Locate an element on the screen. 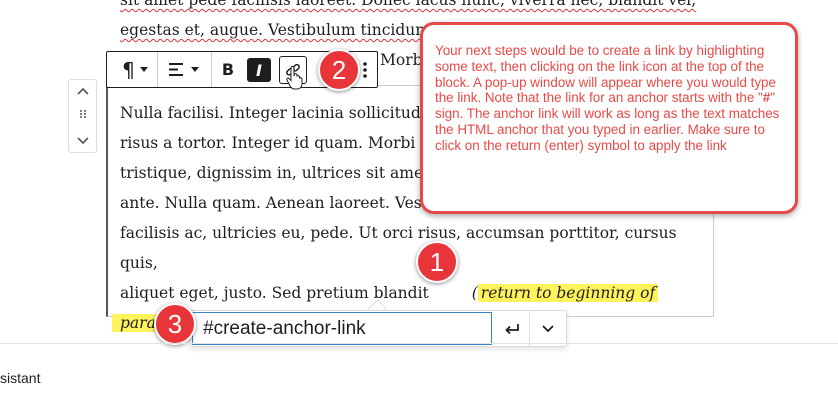  align-left-icon is located at coordinates (176, 69).